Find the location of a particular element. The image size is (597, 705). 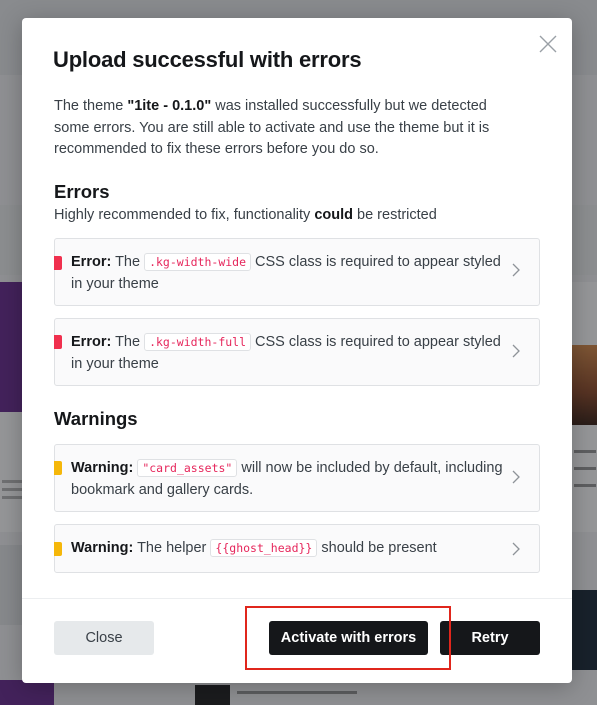

errors-heading: Errors is located at coordinates (82, 191).